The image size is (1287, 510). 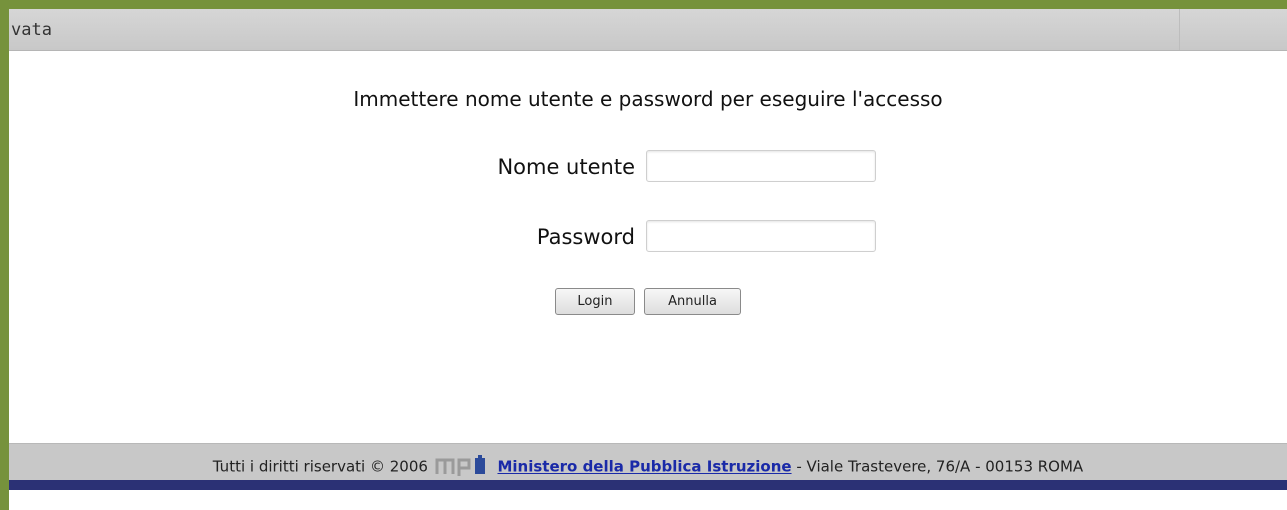 I want to click on window-frame-top, so click(x=643, y=4).